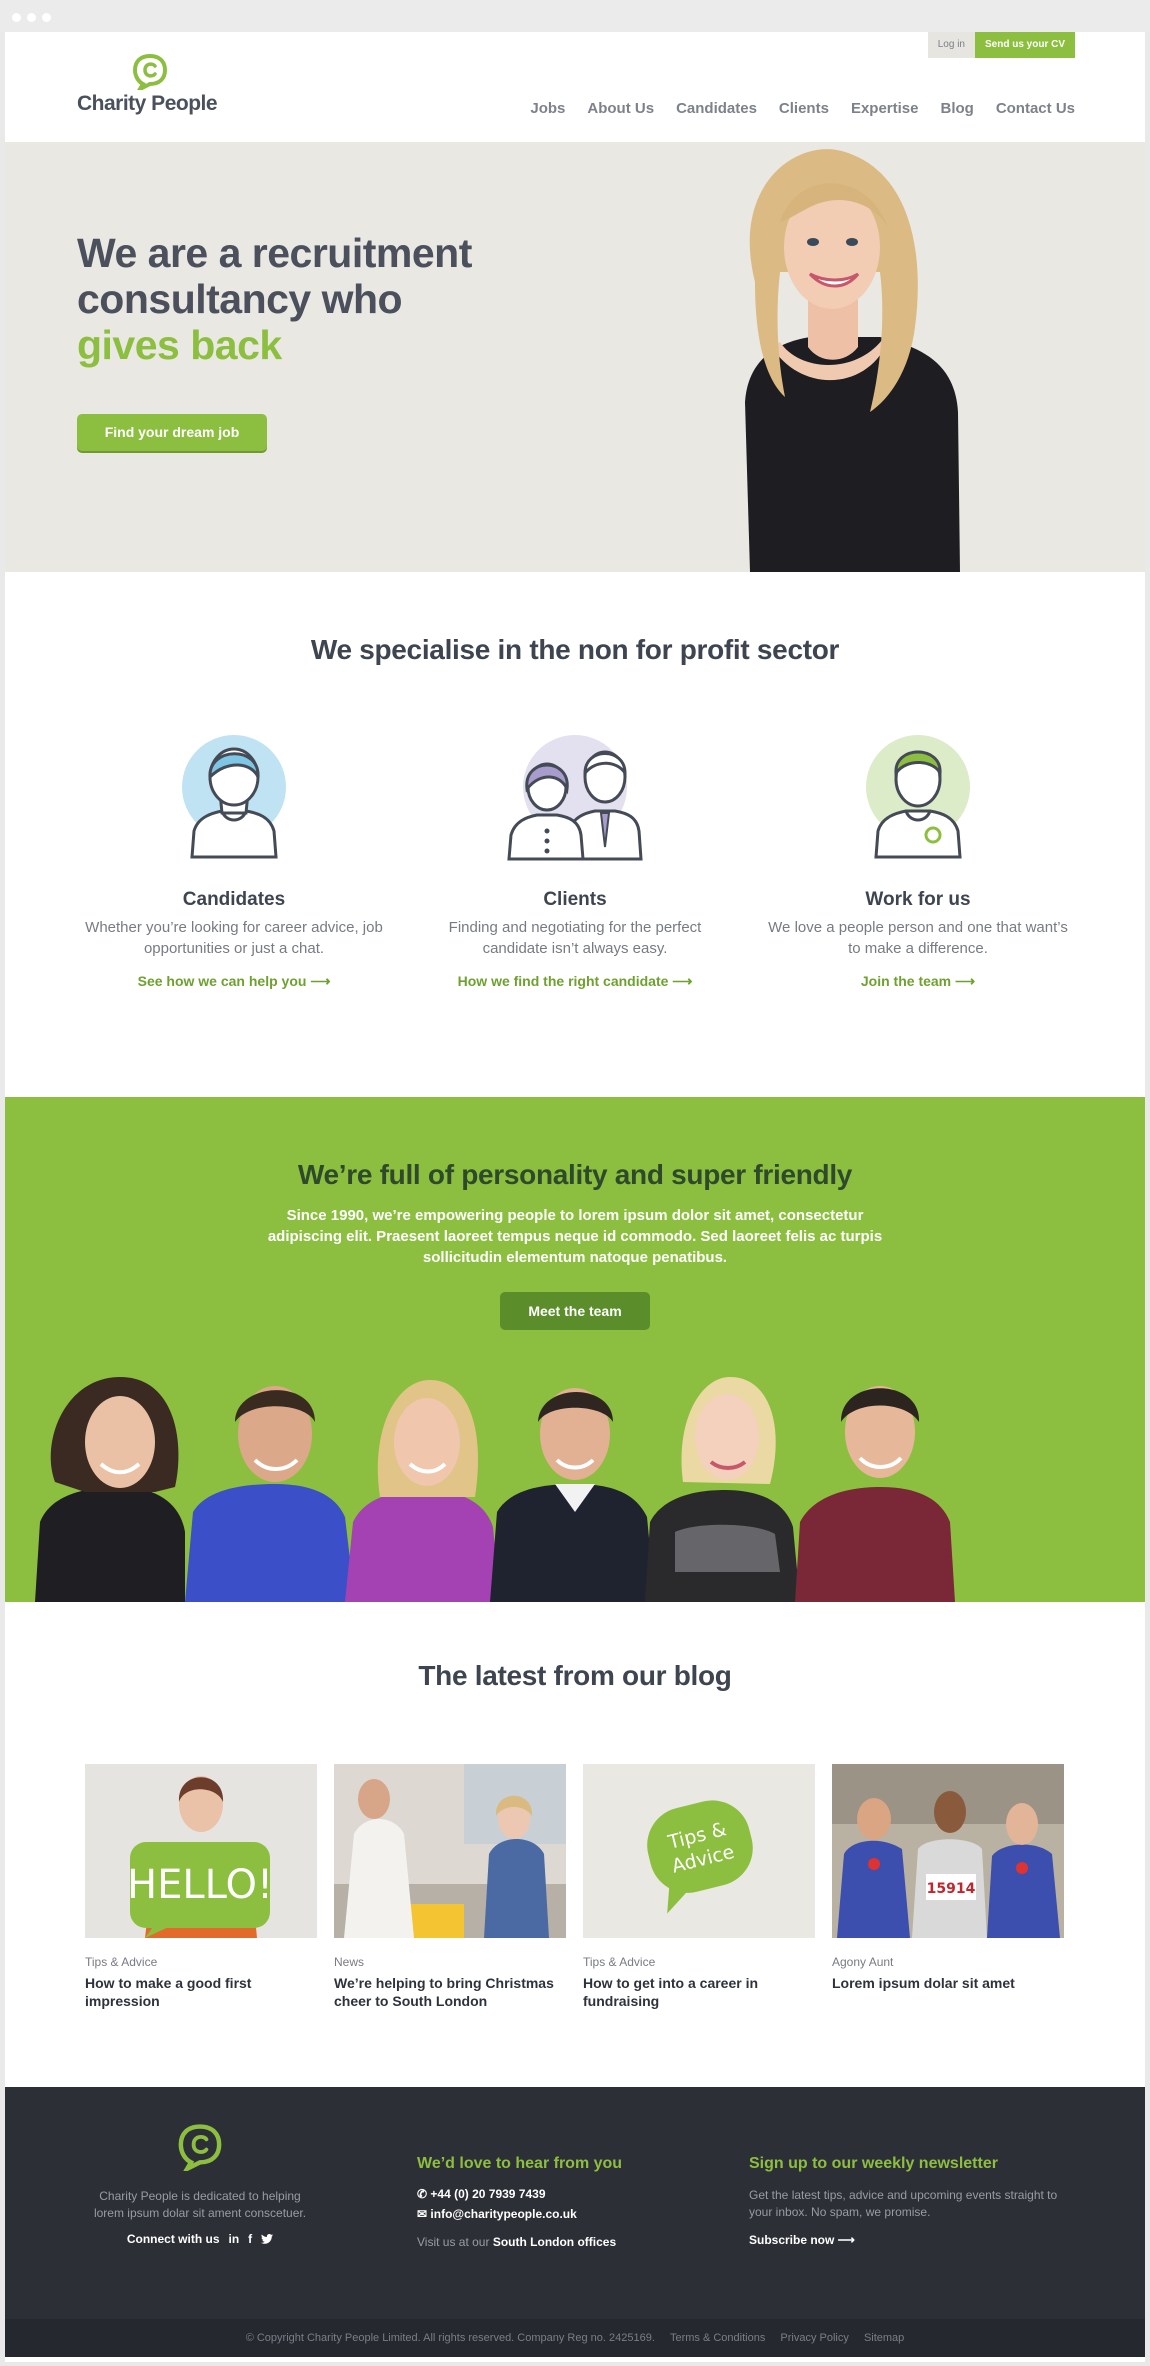 Image resolution: width=1150 pixels, height=2366 pixels. What do you see at coordinates (503, 2214) in the screenshot?
I see `email-address: info@charitypeople.co.uk` at bounding box center [503, 2214].